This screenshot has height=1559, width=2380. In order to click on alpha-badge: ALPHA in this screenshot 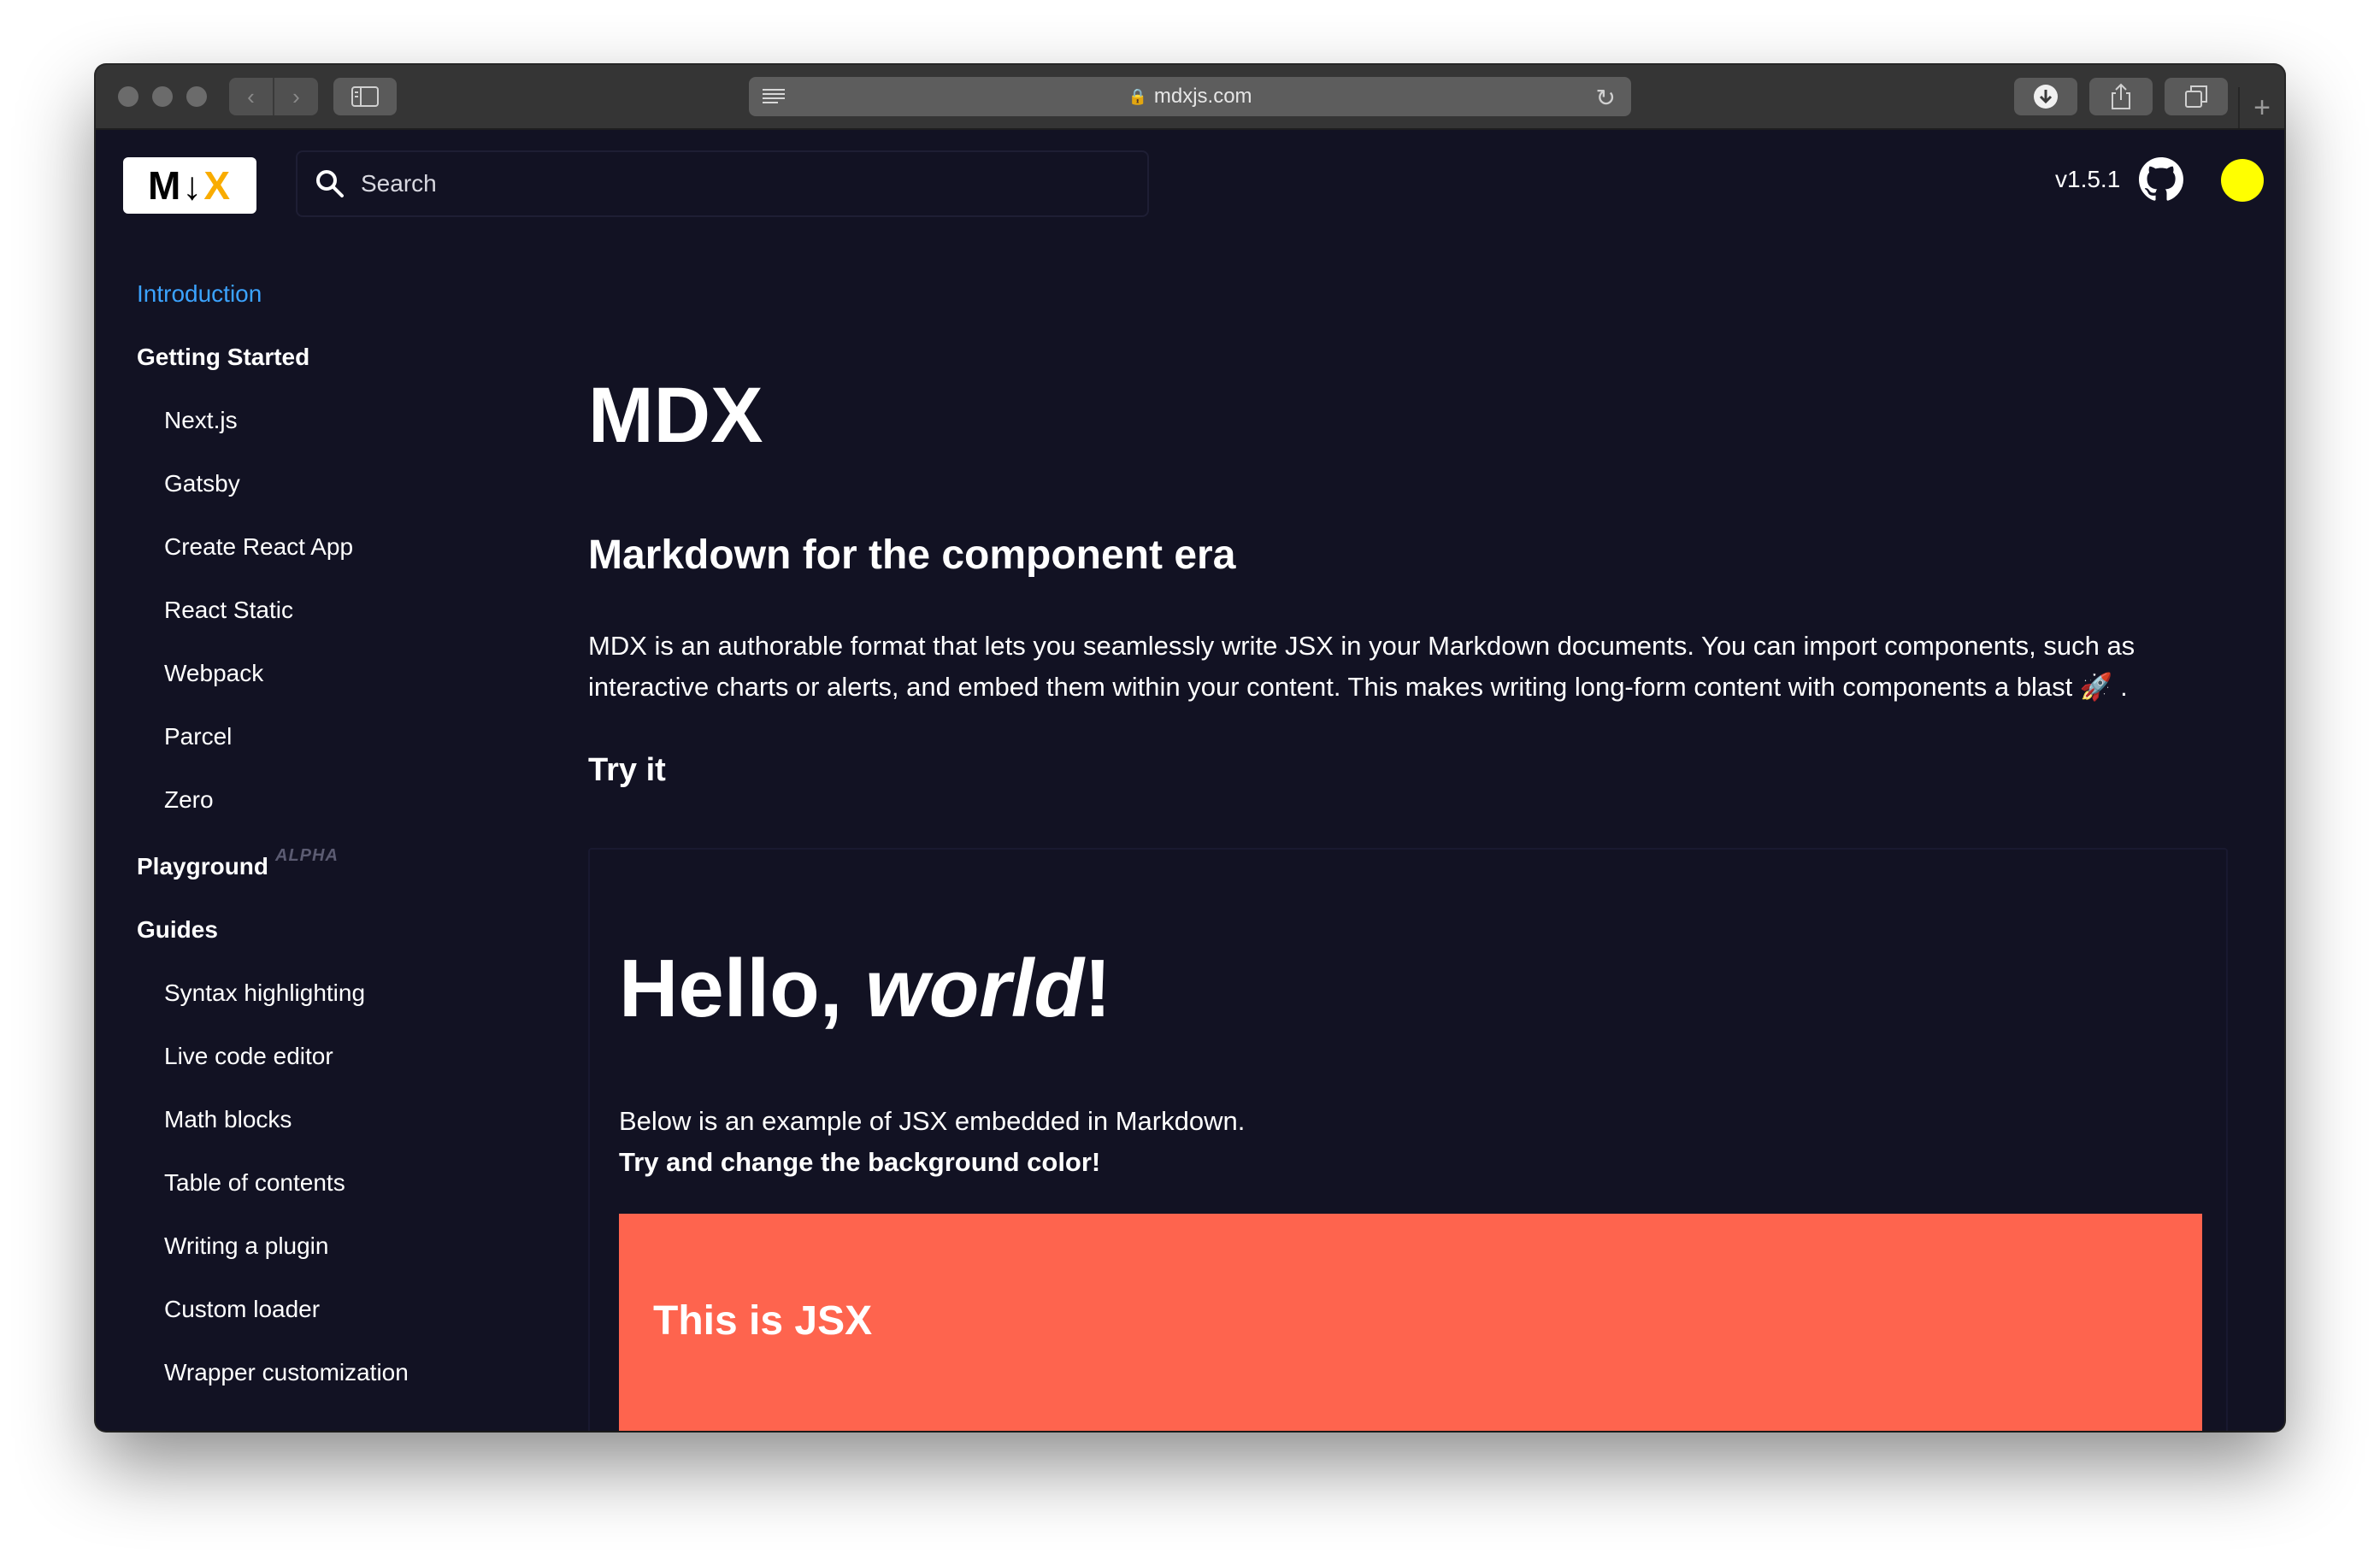, I will do `click(307, 855)`.